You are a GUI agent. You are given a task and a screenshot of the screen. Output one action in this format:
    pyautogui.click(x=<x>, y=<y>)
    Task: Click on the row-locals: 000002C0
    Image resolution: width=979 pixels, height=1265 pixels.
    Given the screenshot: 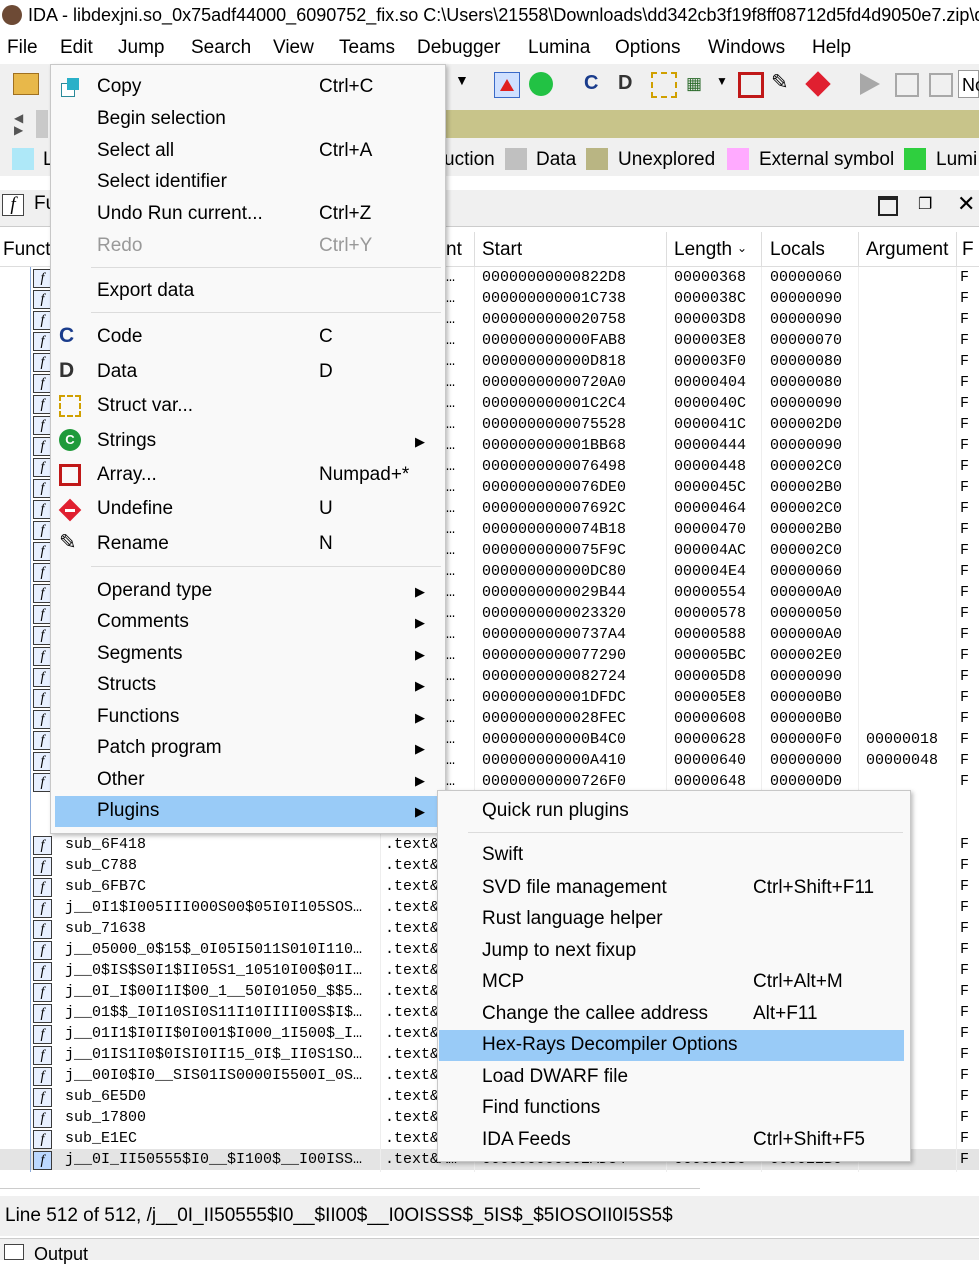 What is the action you would take?
    pyautogui.click(x=806, y=550)
    